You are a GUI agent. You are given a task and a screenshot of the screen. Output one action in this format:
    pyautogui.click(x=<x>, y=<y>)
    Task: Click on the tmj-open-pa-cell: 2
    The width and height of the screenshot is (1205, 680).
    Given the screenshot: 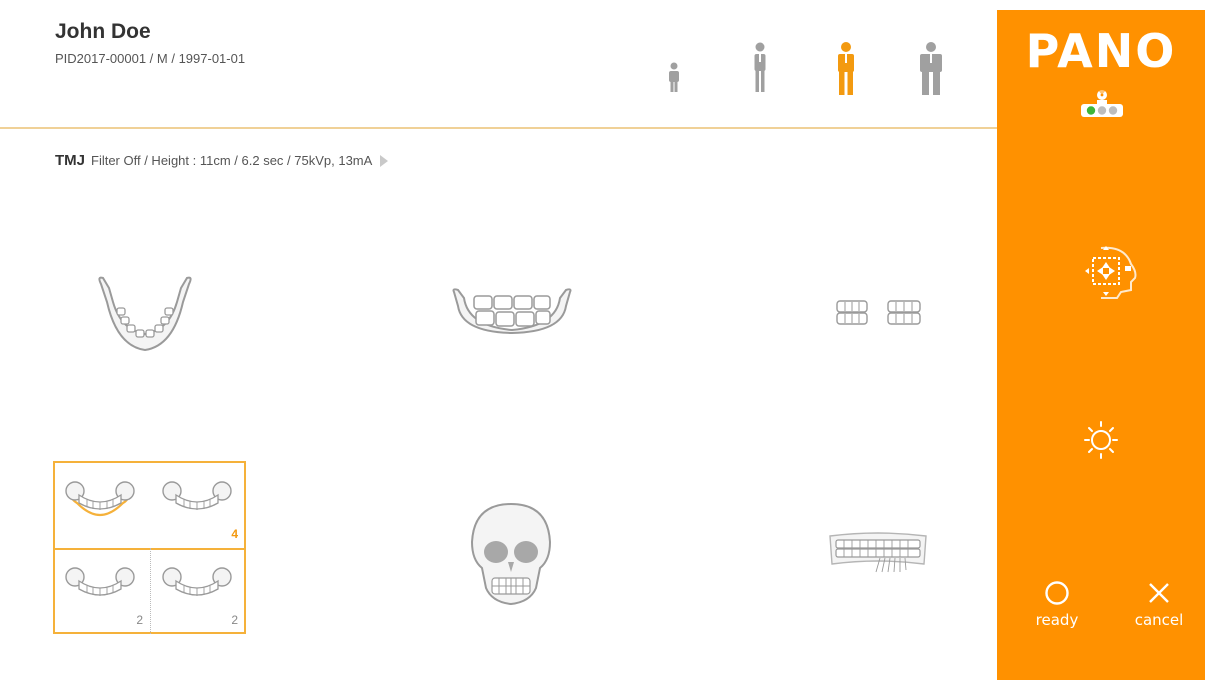 What is the action you would take?
    pyautogui.click(x=107, y=596)
    